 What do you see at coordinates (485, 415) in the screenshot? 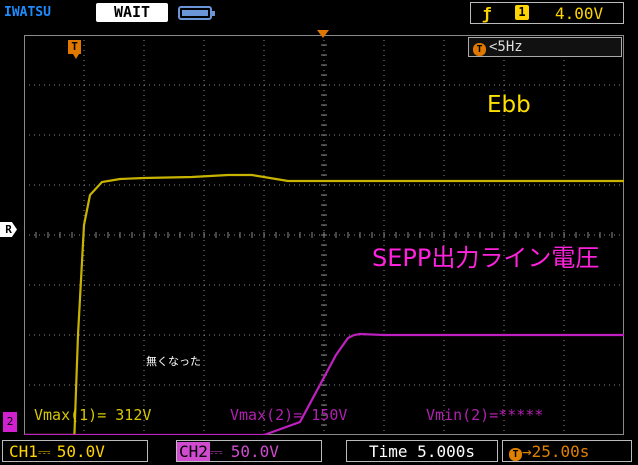
I see `vmin2-measurement: Vmin(2)=*****` at bounding box center [485, 415].